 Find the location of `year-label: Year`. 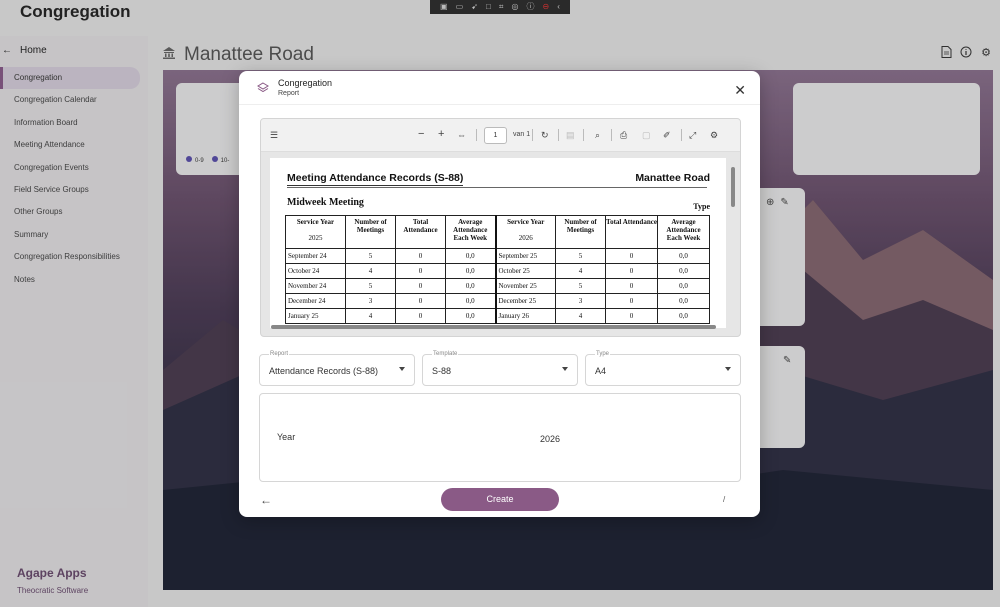

year-label: Year is located at coordinates (286, 437).